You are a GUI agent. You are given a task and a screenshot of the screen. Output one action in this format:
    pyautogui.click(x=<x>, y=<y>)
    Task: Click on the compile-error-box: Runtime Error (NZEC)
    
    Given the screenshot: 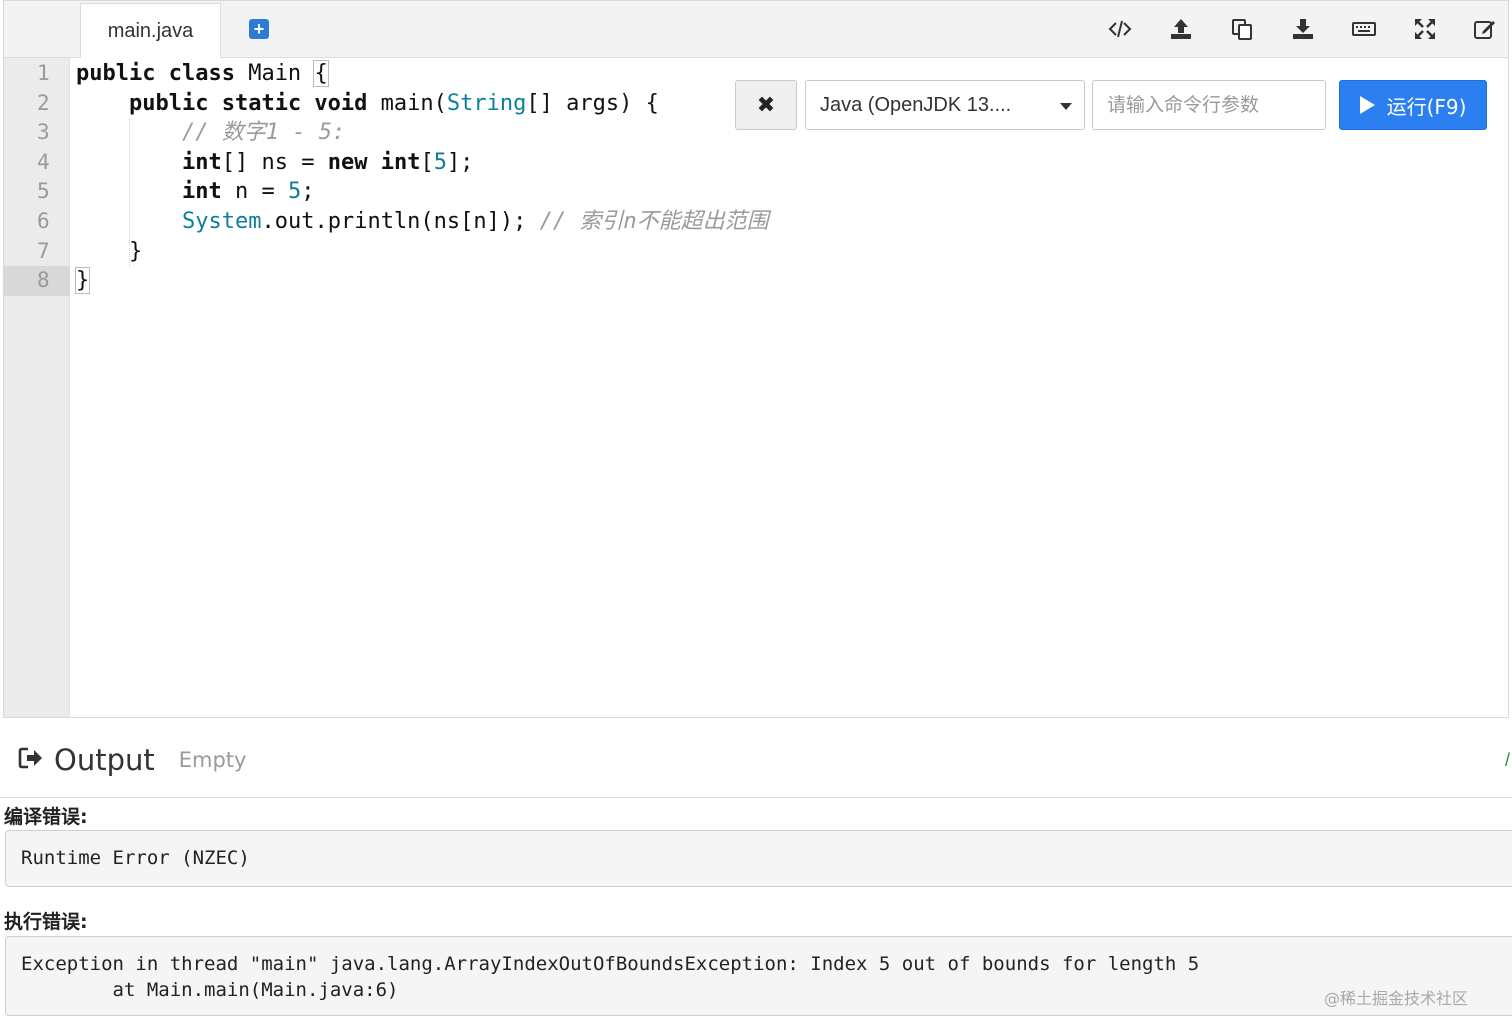 What is the action you would take?
    pyautogui.click(x=758, y=858)
    